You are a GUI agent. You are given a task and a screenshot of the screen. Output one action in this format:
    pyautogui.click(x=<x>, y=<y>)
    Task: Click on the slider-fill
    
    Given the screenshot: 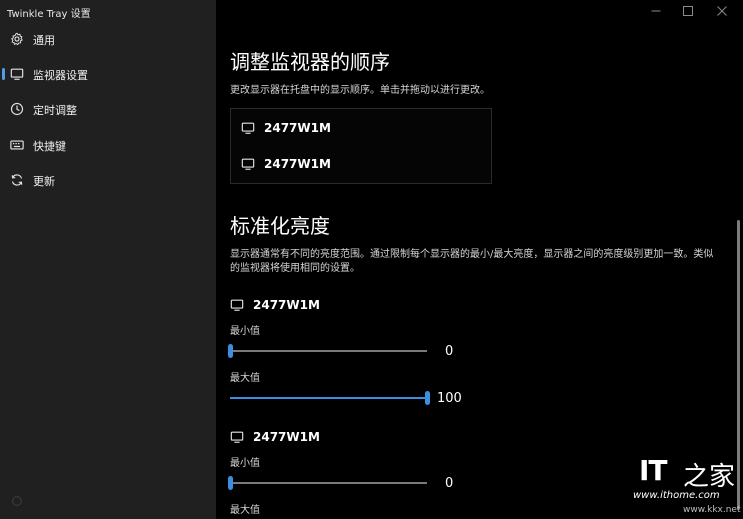 What is the action you would take?
    pyautogui.click(x=328, y=398)
    